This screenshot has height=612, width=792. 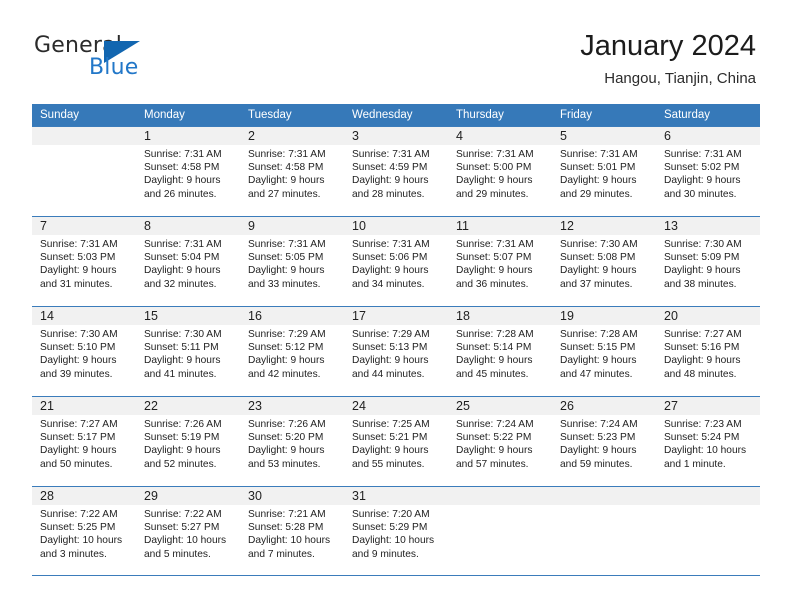 I want to click on sunset-text: Sunset: 5:25 PM, so click(x=78, y=528).